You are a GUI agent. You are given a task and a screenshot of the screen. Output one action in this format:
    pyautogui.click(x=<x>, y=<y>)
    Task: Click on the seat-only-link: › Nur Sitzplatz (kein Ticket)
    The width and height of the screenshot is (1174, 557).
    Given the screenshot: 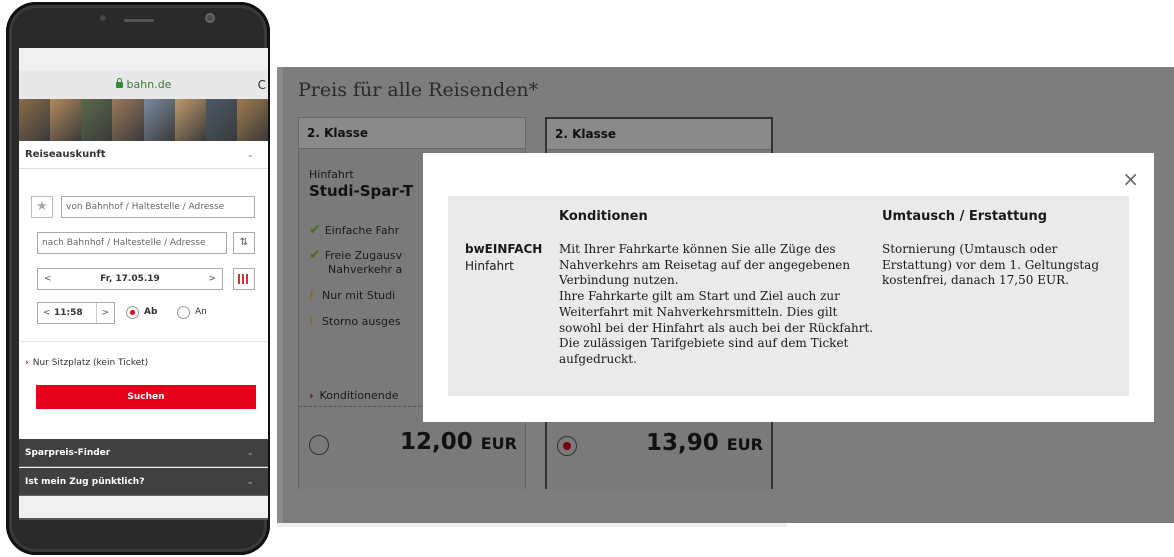 What is the action you would take?
    pyautogui.click(x=86, y=363)
    